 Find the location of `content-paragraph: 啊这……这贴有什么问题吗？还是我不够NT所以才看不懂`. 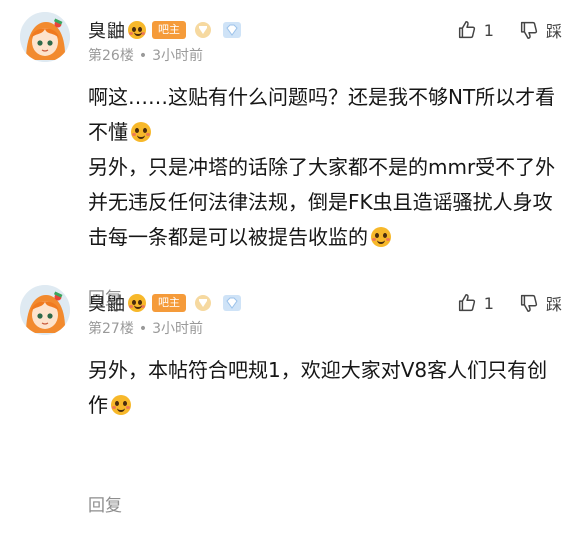

content-paragraph: 啊这……这贴有什么问题吗？还是我不够NT所以才看不懂 is located at coordinates (324, 115).